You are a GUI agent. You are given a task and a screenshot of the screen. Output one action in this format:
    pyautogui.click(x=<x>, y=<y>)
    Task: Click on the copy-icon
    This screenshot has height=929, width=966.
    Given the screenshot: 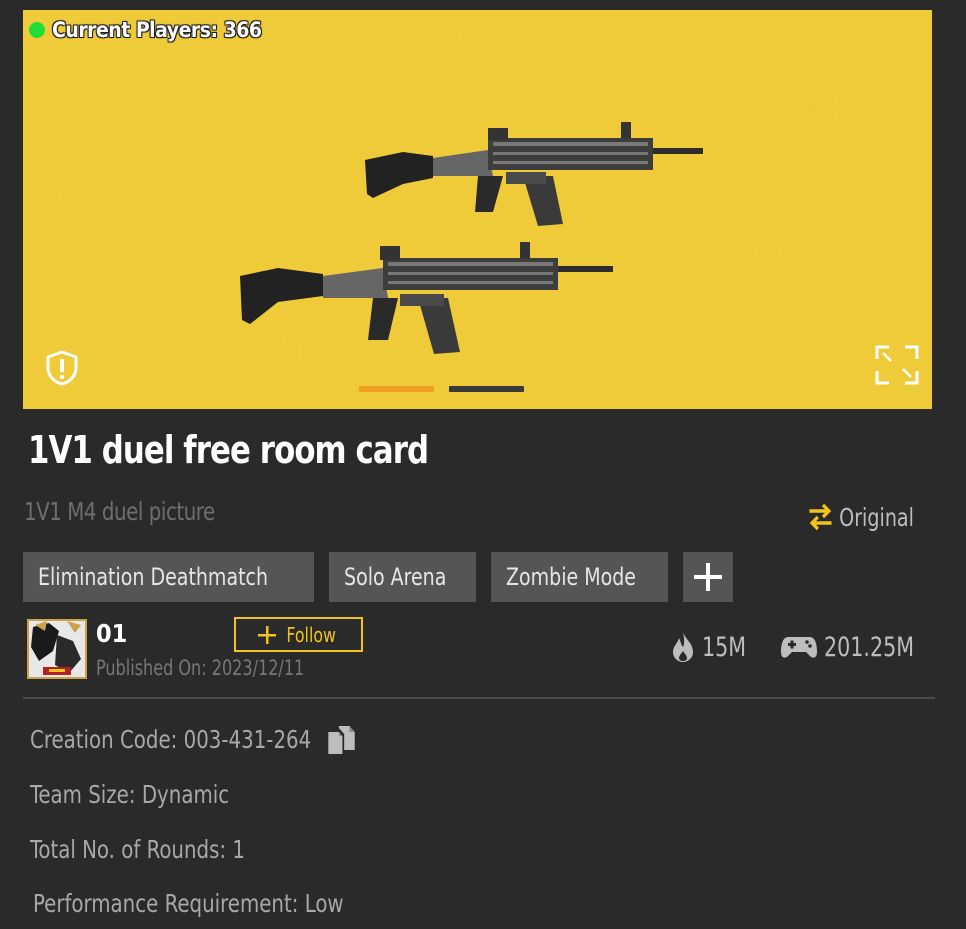 What is the action you would take?
    pyautogui.click(x=341, y=741)
    